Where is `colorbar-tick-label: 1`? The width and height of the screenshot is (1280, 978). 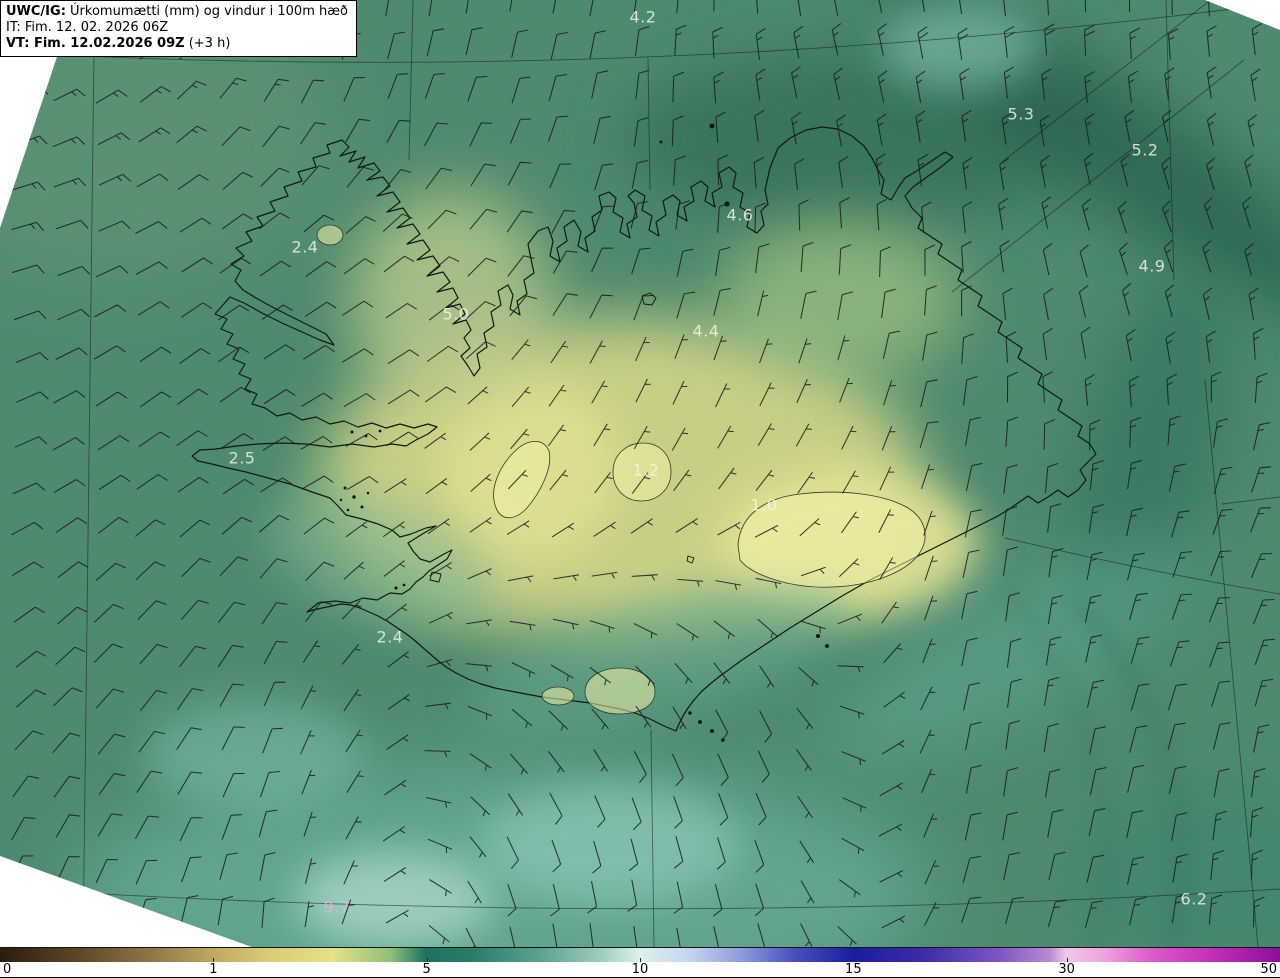
colorbar-tick-label: 1 is located at coordinates (213, 969).